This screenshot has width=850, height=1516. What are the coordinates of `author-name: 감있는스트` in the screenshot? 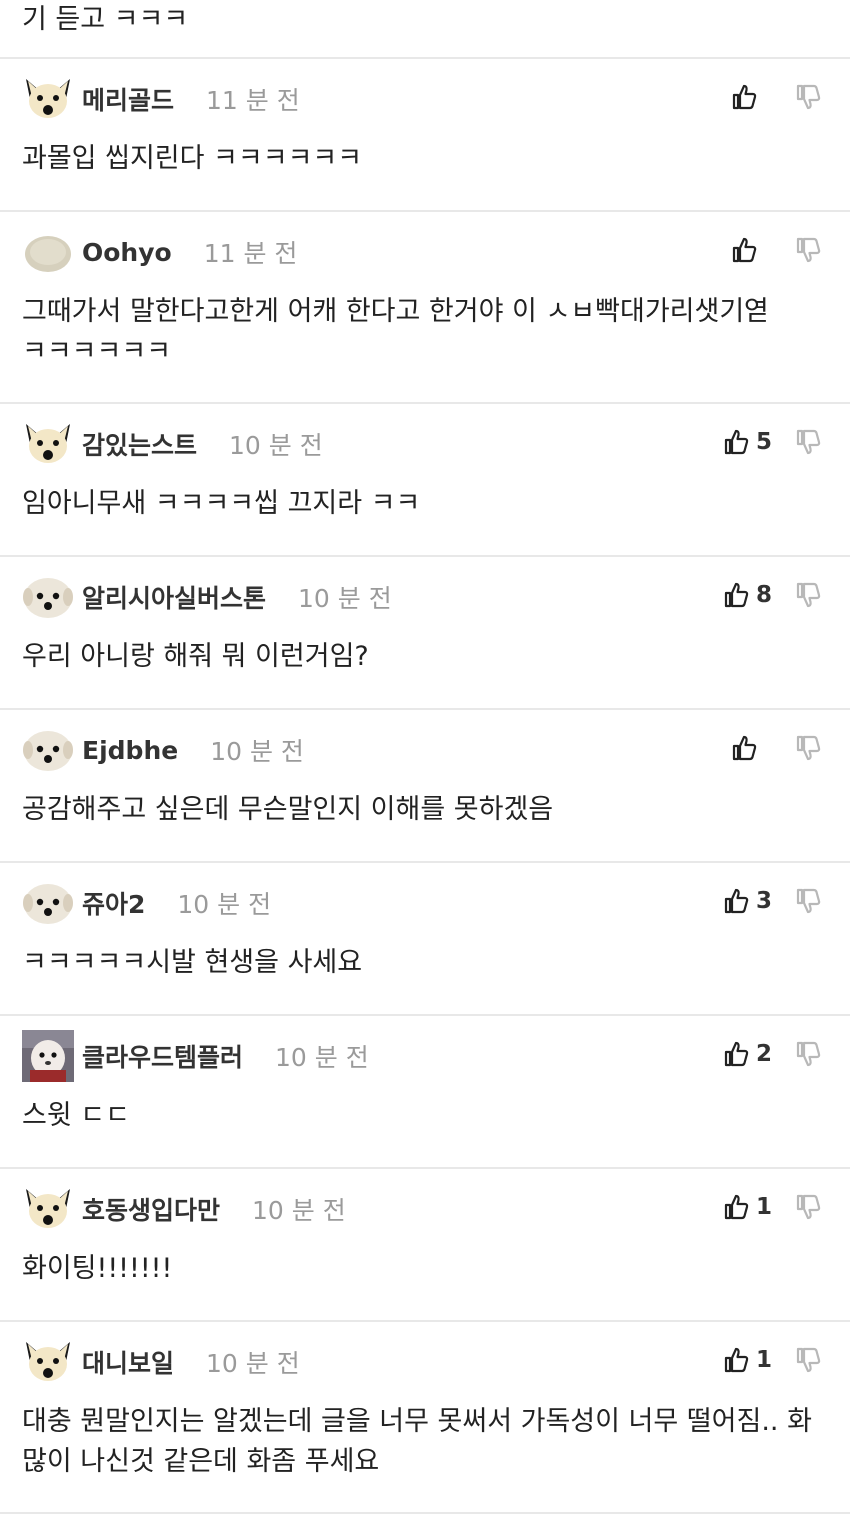 It's located at (139, 444).